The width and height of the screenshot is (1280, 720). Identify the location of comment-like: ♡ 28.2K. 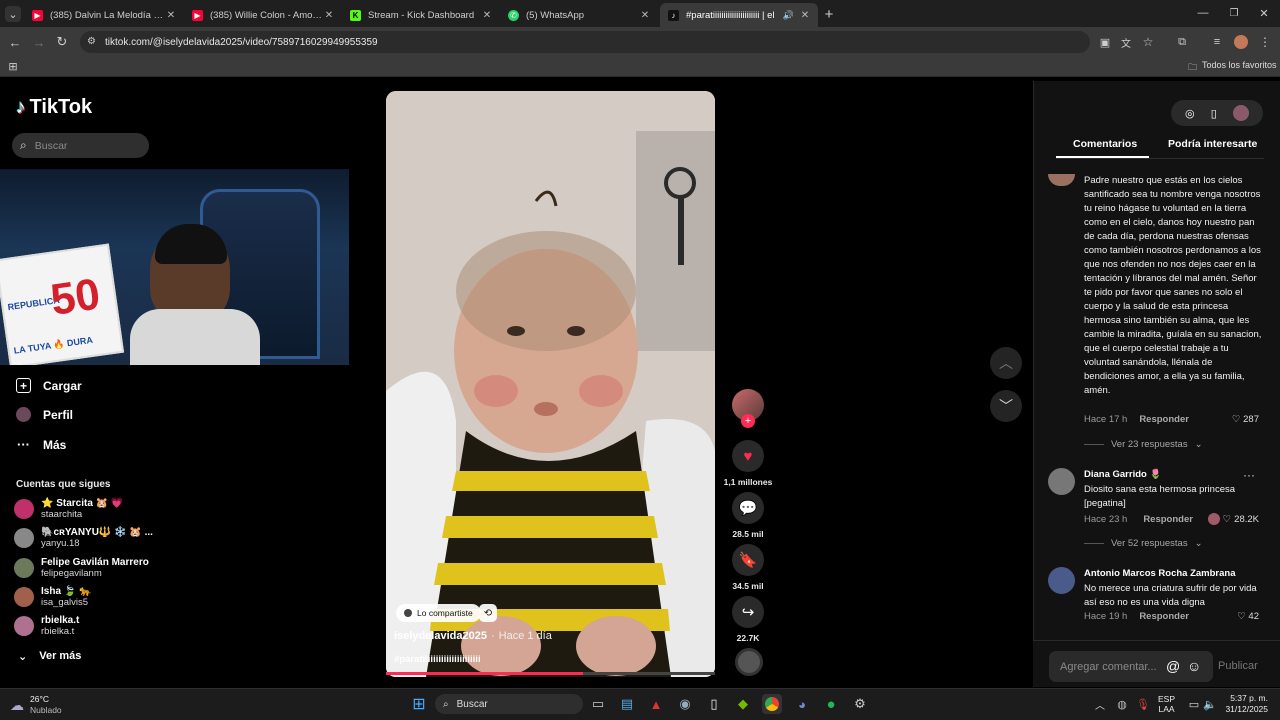
(1233, 519).